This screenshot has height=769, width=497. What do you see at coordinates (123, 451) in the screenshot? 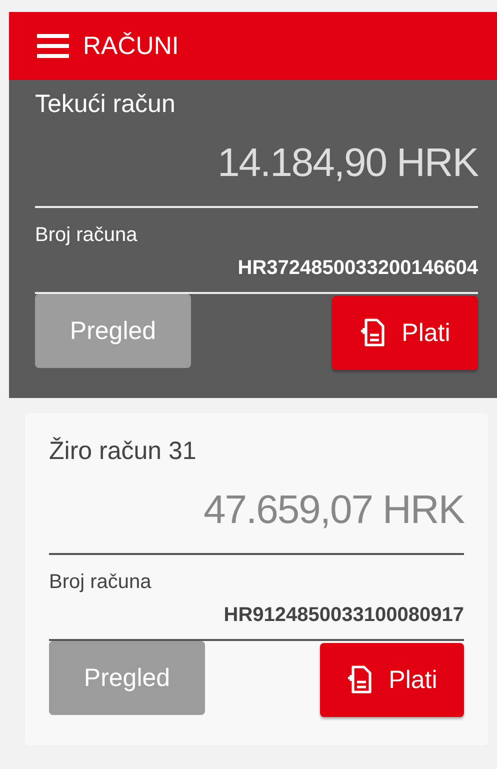
I see `account-name: Žiro račun 31` at bounding box center [123, 451].